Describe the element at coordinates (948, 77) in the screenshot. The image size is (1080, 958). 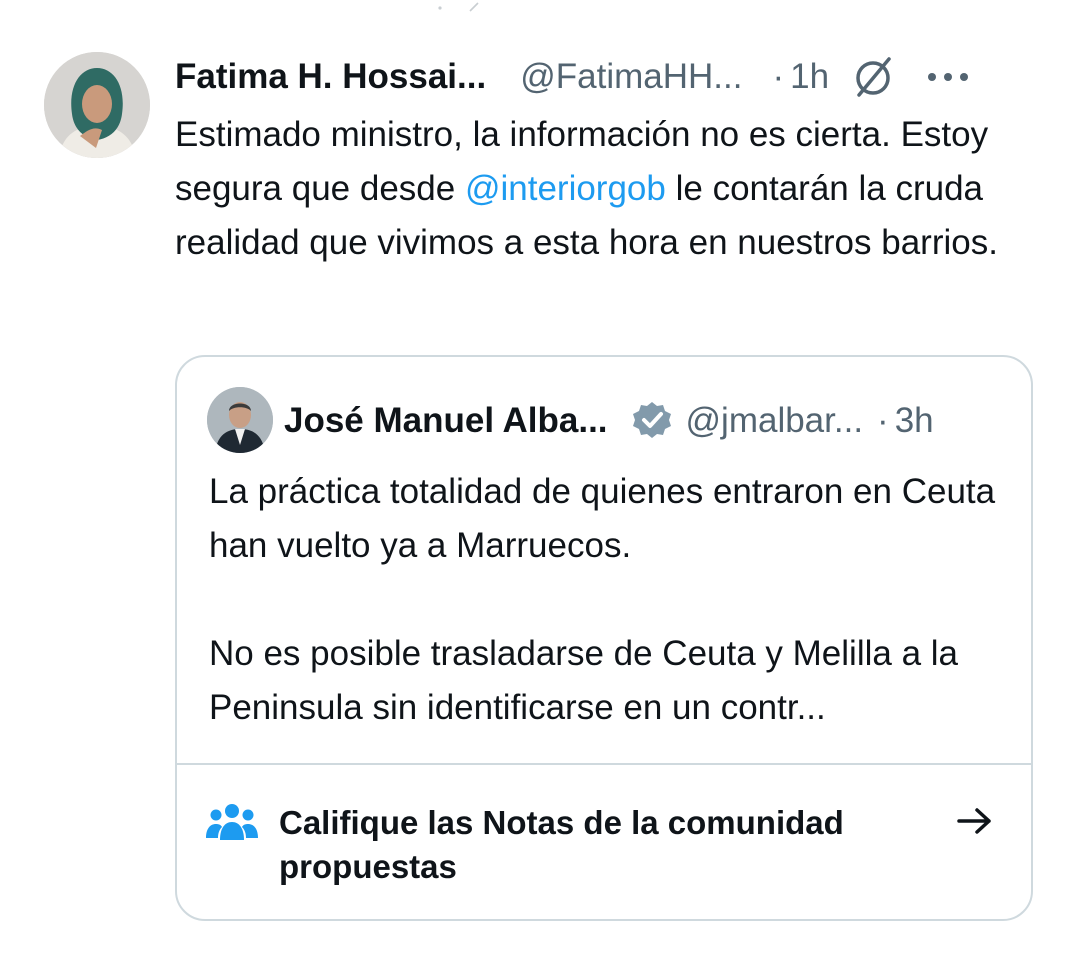
I see `more-icon` at that location.